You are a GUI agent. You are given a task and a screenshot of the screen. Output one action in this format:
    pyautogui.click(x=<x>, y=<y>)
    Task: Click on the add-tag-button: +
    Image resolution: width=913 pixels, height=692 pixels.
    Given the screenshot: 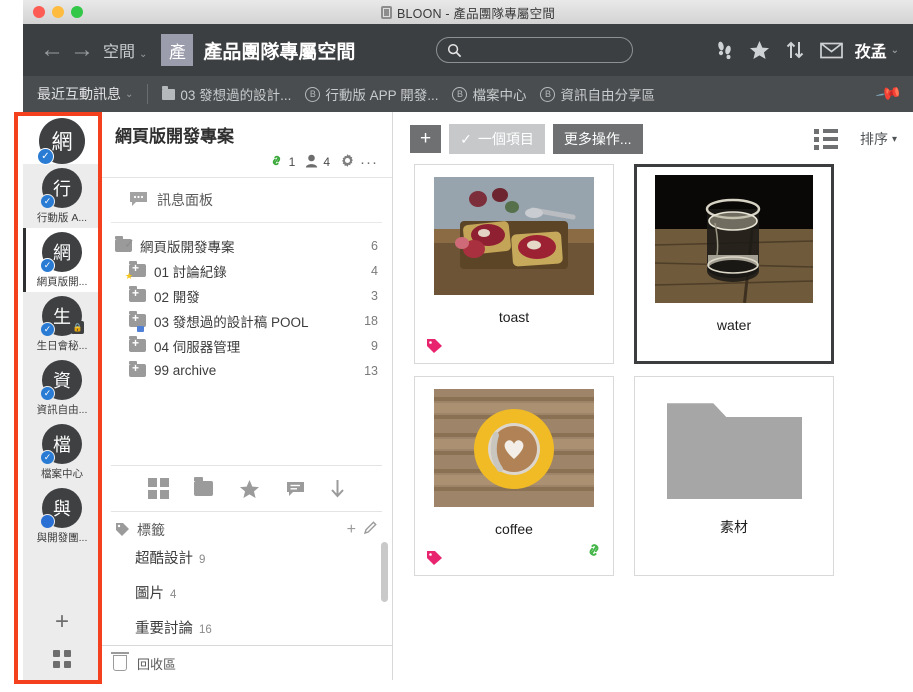 What is the action you would take?
    pyautogui.click(x=351, y=530)
    